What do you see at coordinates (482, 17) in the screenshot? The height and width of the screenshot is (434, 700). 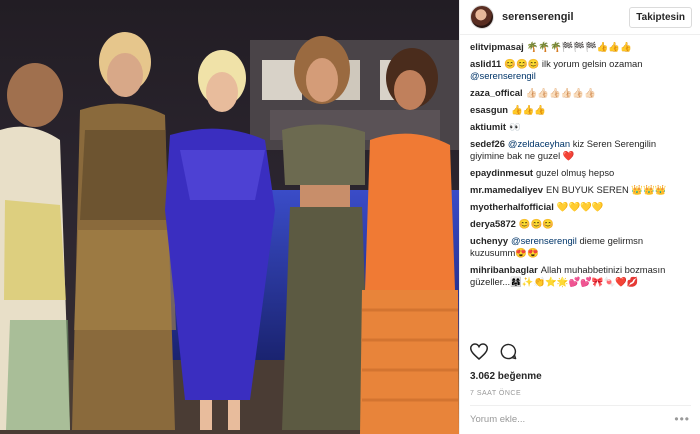 I see `avatar` at bounding box center [482, 17].